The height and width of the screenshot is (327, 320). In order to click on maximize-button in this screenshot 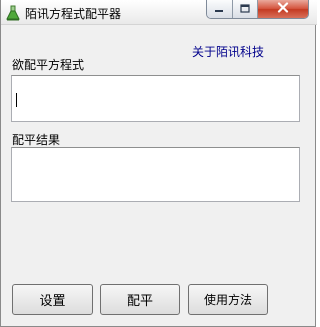, I will do `click(245, 9)`.